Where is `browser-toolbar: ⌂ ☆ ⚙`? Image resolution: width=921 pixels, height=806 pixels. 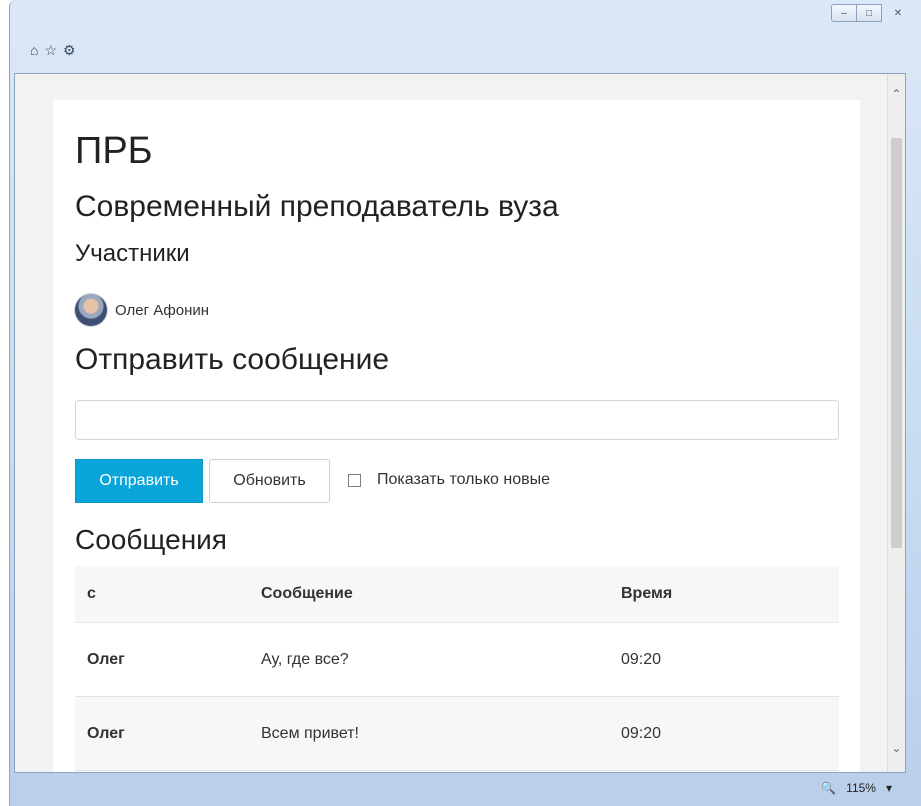
browser-toolbar: ⌂ ☆ ⚙ is located at coordinates (53, 50).